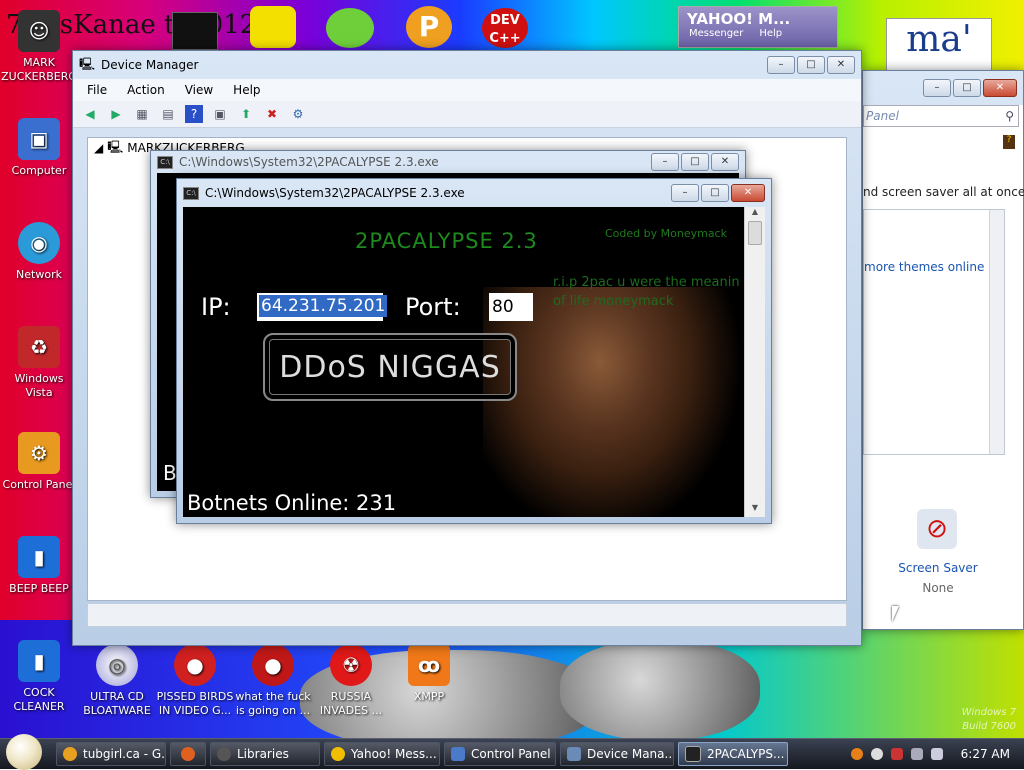 The image size is (1024, 770). I want to click on ip-input: 64.231.75.201, so click(322, 307).